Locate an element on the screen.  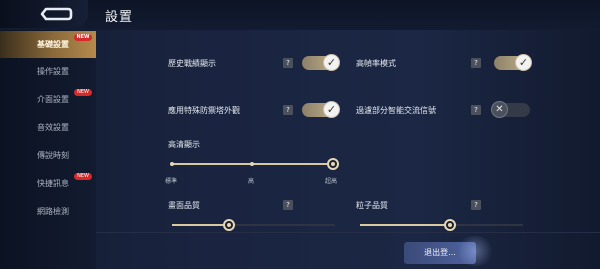
particle-quality-thumb is located at coordinates (449, 225).